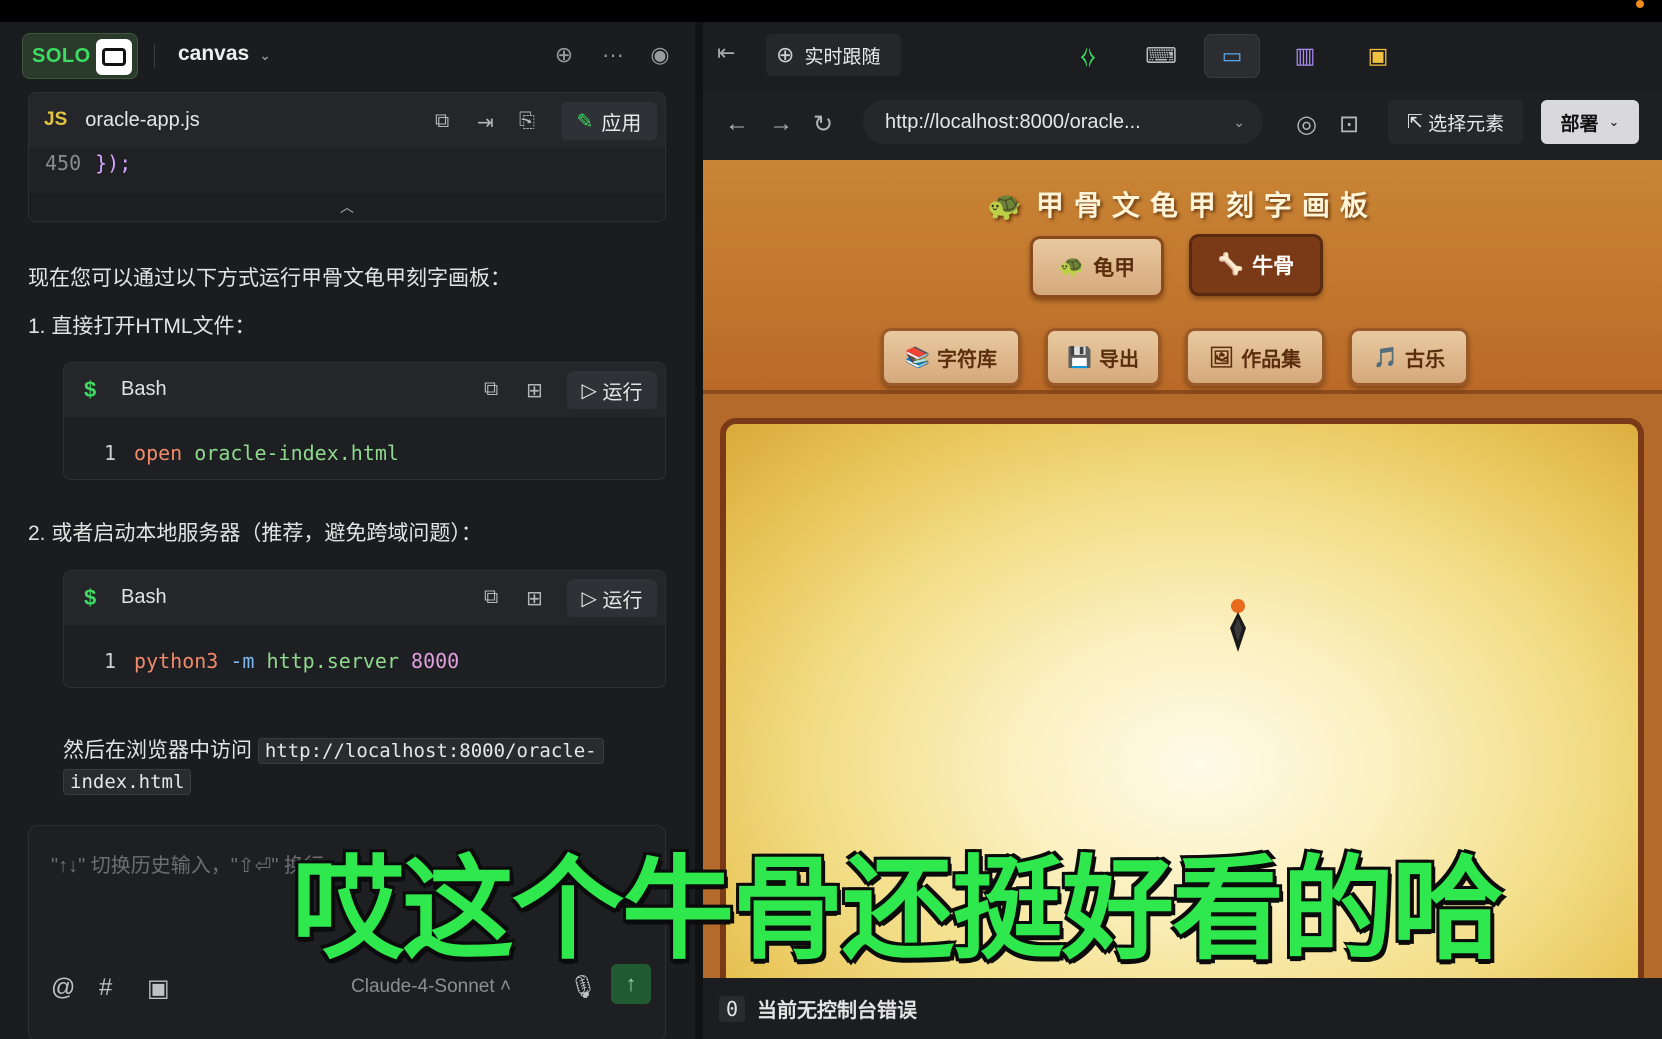  Describe the element at coordinates (347, 157) in the screenshot. I see `code-file-card: JS oracle-app.js ⧉ ⇥ ⎘ ✎ 应用 450}); ︿` at that location.